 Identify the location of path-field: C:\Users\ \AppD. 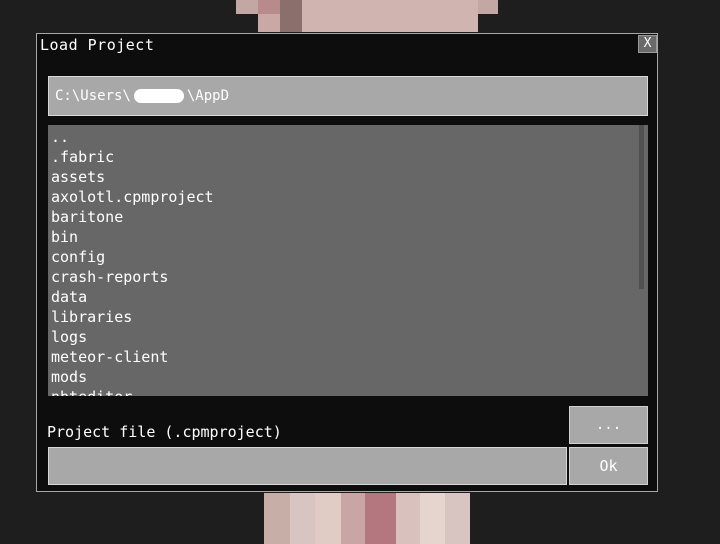
(348, 96).